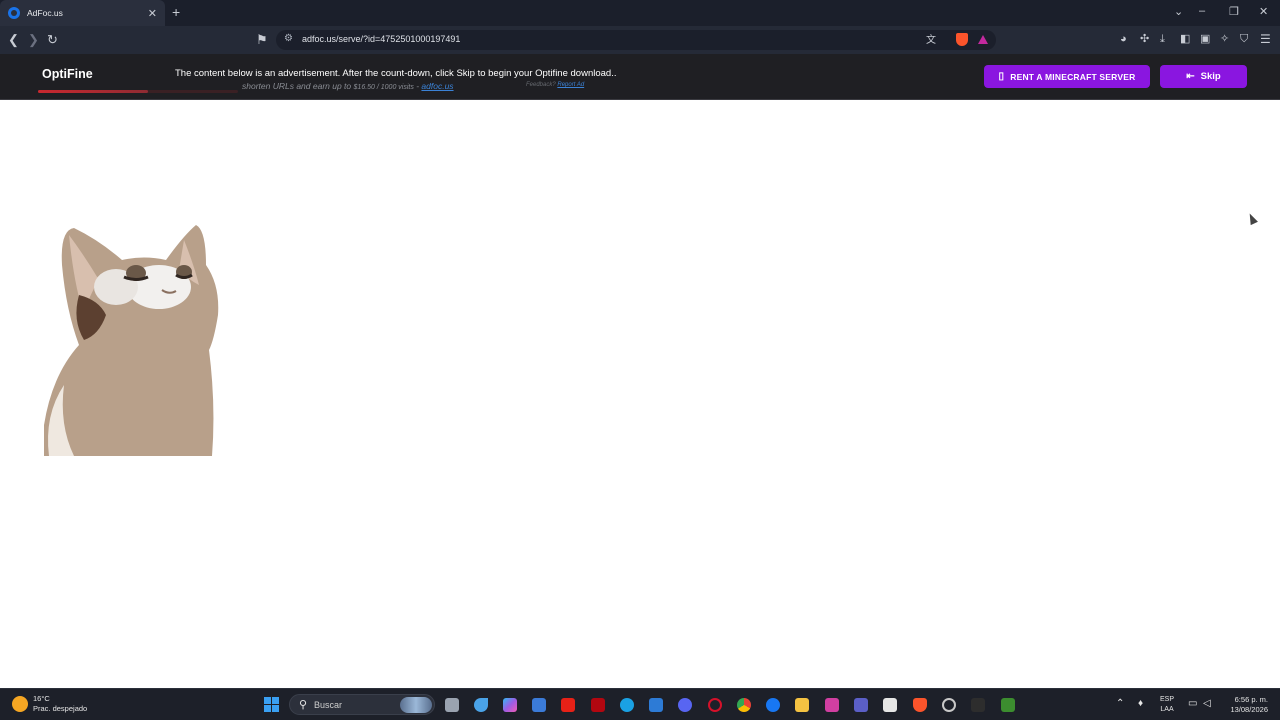  What do you see at coordinates (832, 705) in the screenshot?
I see `app-pink-icon` at bounding box center [832, 705].